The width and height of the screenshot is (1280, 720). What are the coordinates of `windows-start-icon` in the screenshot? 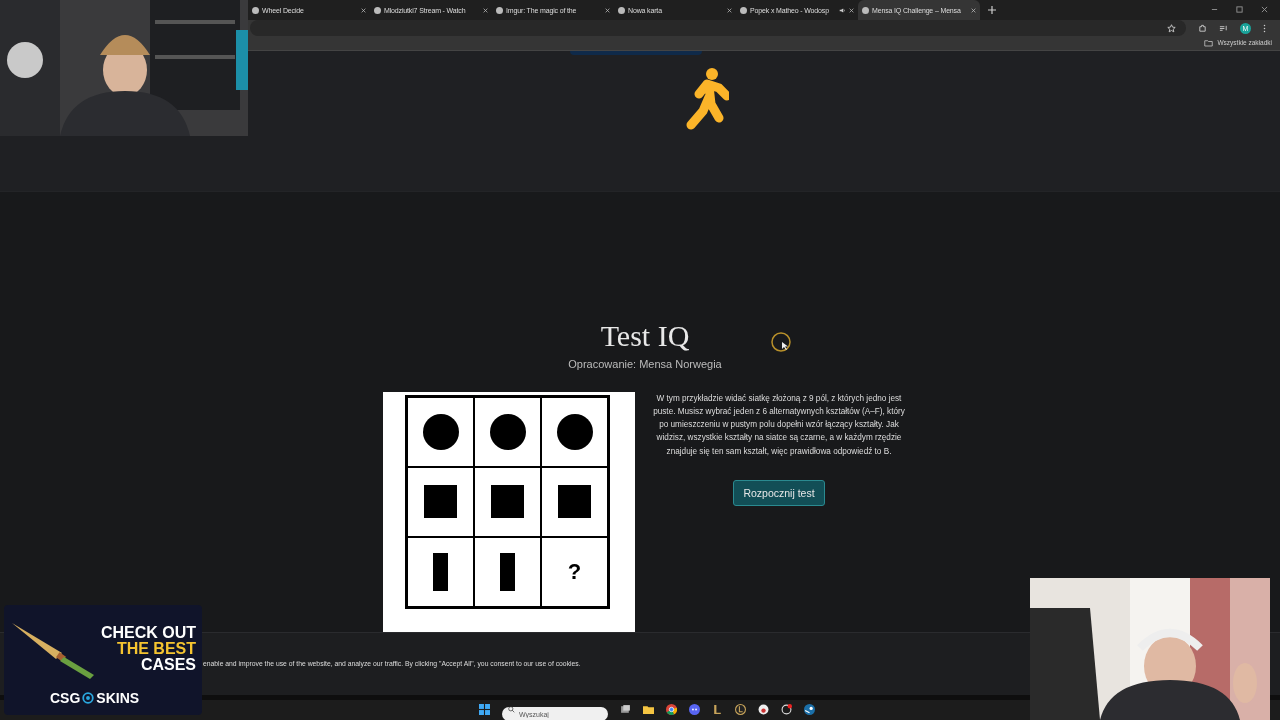 It's located at (484, 710).